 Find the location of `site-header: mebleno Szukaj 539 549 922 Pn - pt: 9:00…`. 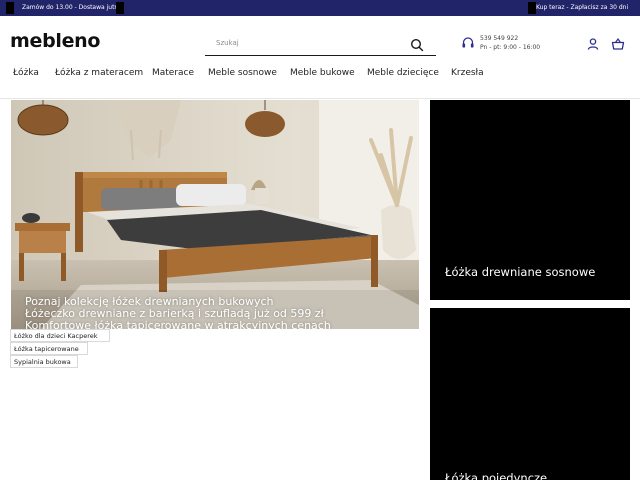

site-header: mebleno Szukaj 539 549 922 Pn - pt: 9:00… is located at coordinates (320, 42).